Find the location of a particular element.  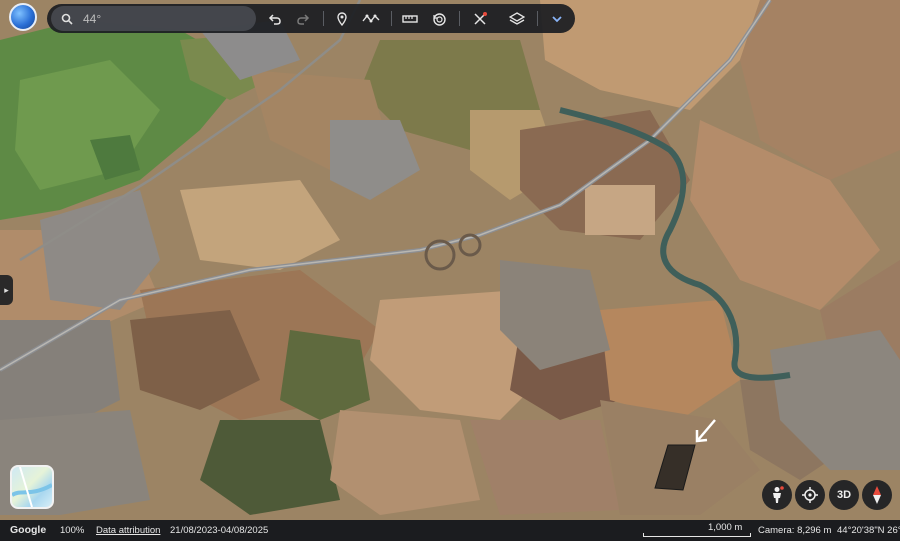

side-panel-toggle: ▸ is located at coordinates (6, 290).